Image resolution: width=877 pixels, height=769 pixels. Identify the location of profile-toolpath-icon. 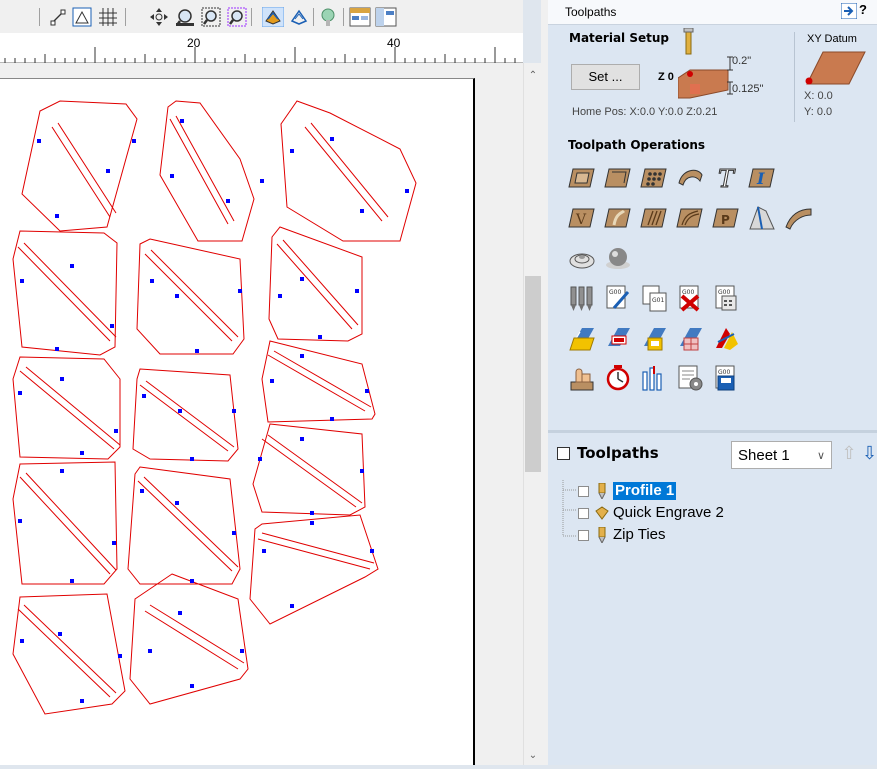
(582, 178).